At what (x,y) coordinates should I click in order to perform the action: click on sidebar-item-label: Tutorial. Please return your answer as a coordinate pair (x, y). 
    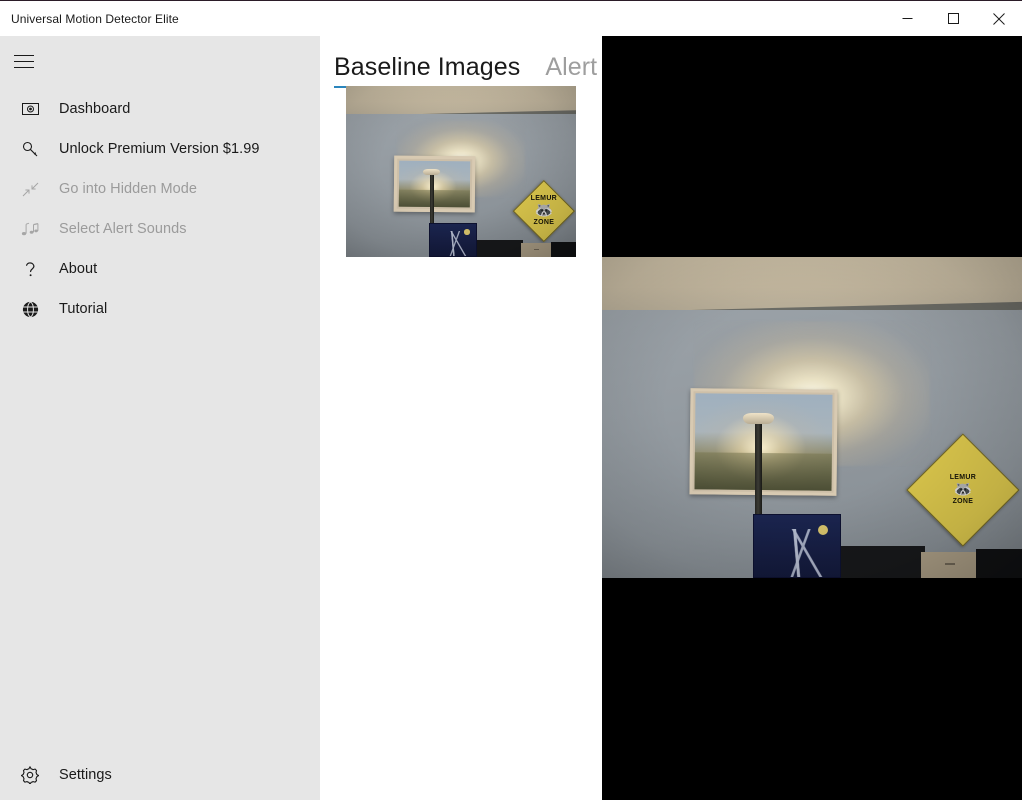
    Looking at the image, I should click on (83, 309).